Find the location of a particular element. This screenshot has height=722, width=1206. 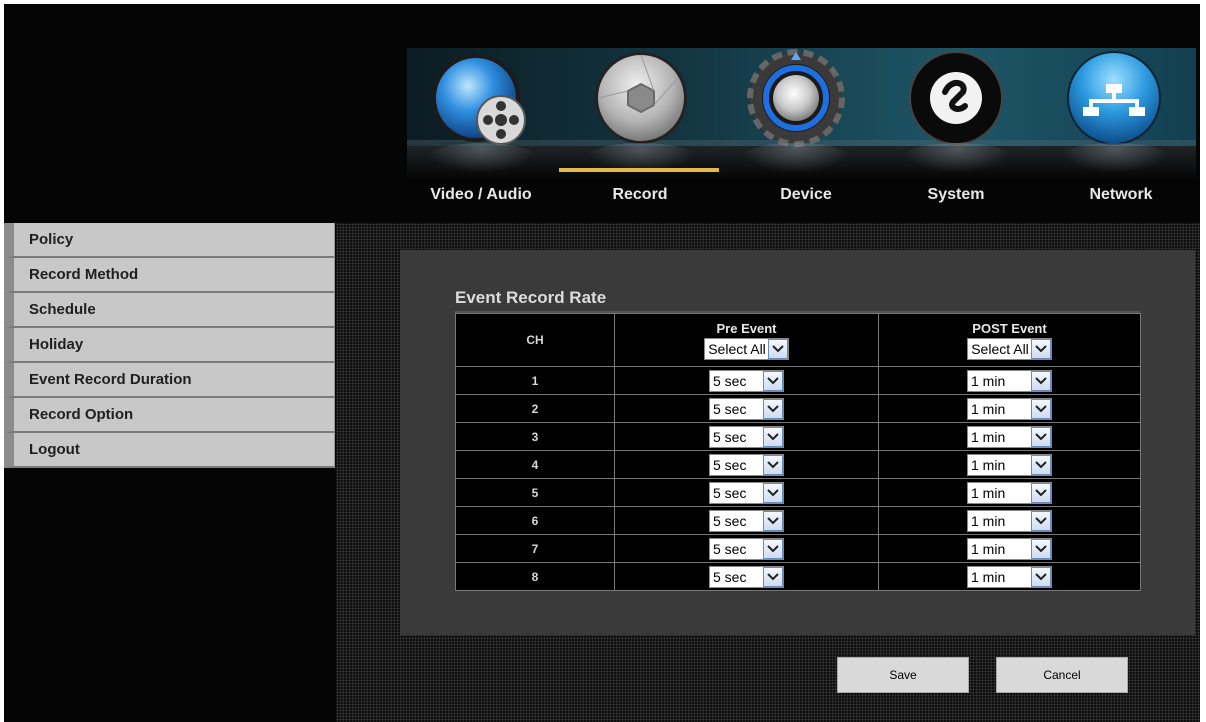

table-row: 8 5 sec 1 min is located at coordinates (798, 576).